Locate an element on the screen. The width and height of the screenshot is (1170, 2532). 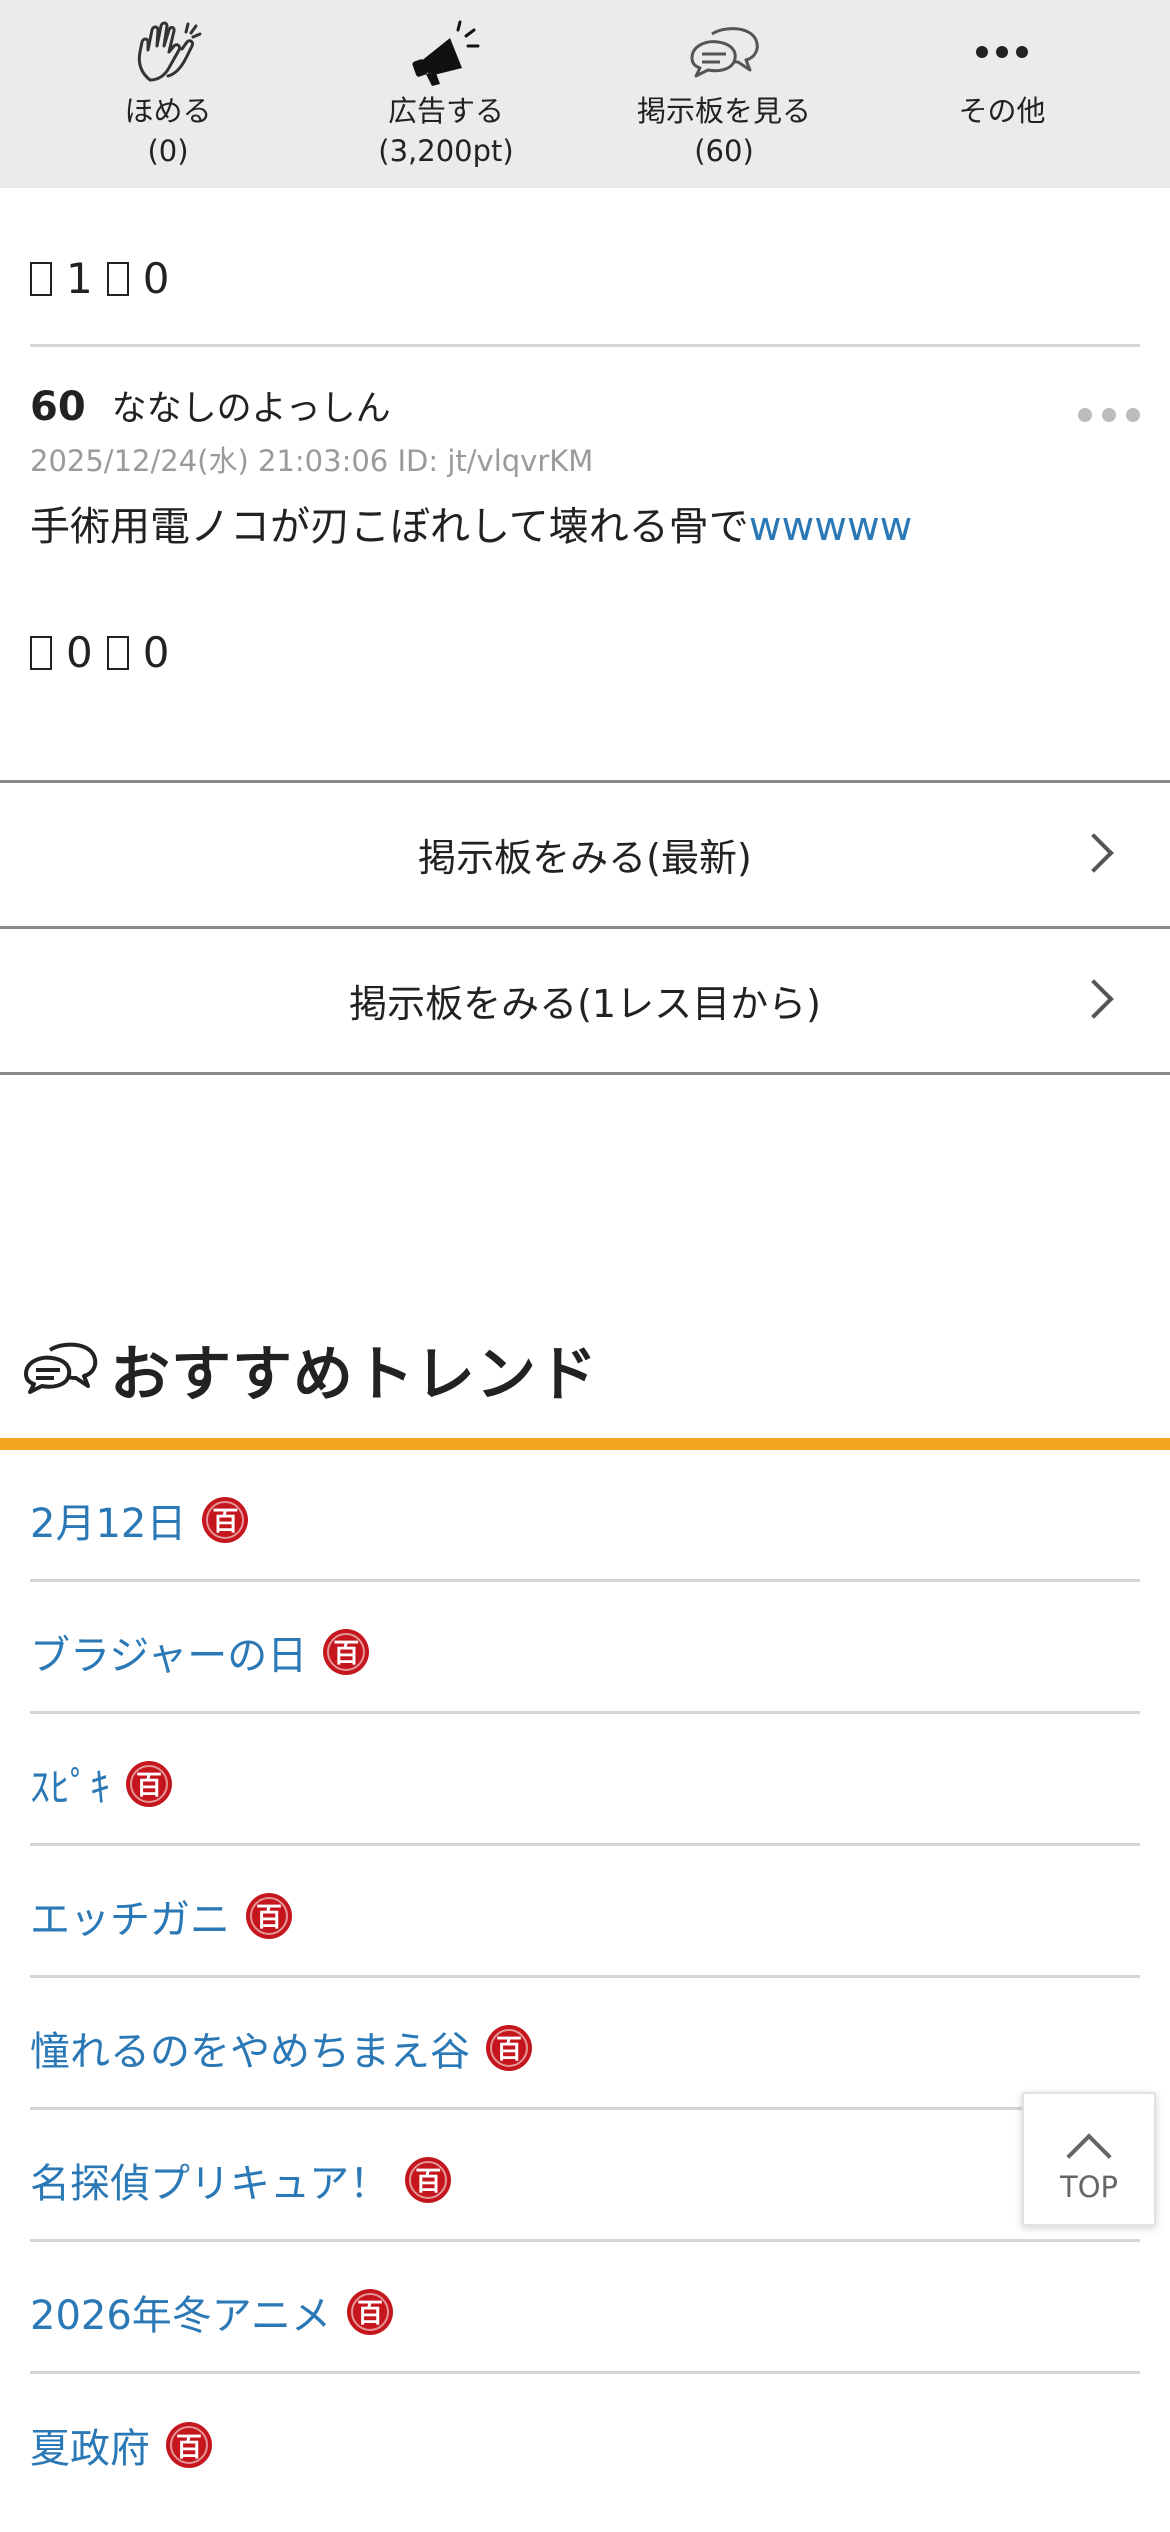
trend-link: エッチガニ is located at coordinates (130, 1916).